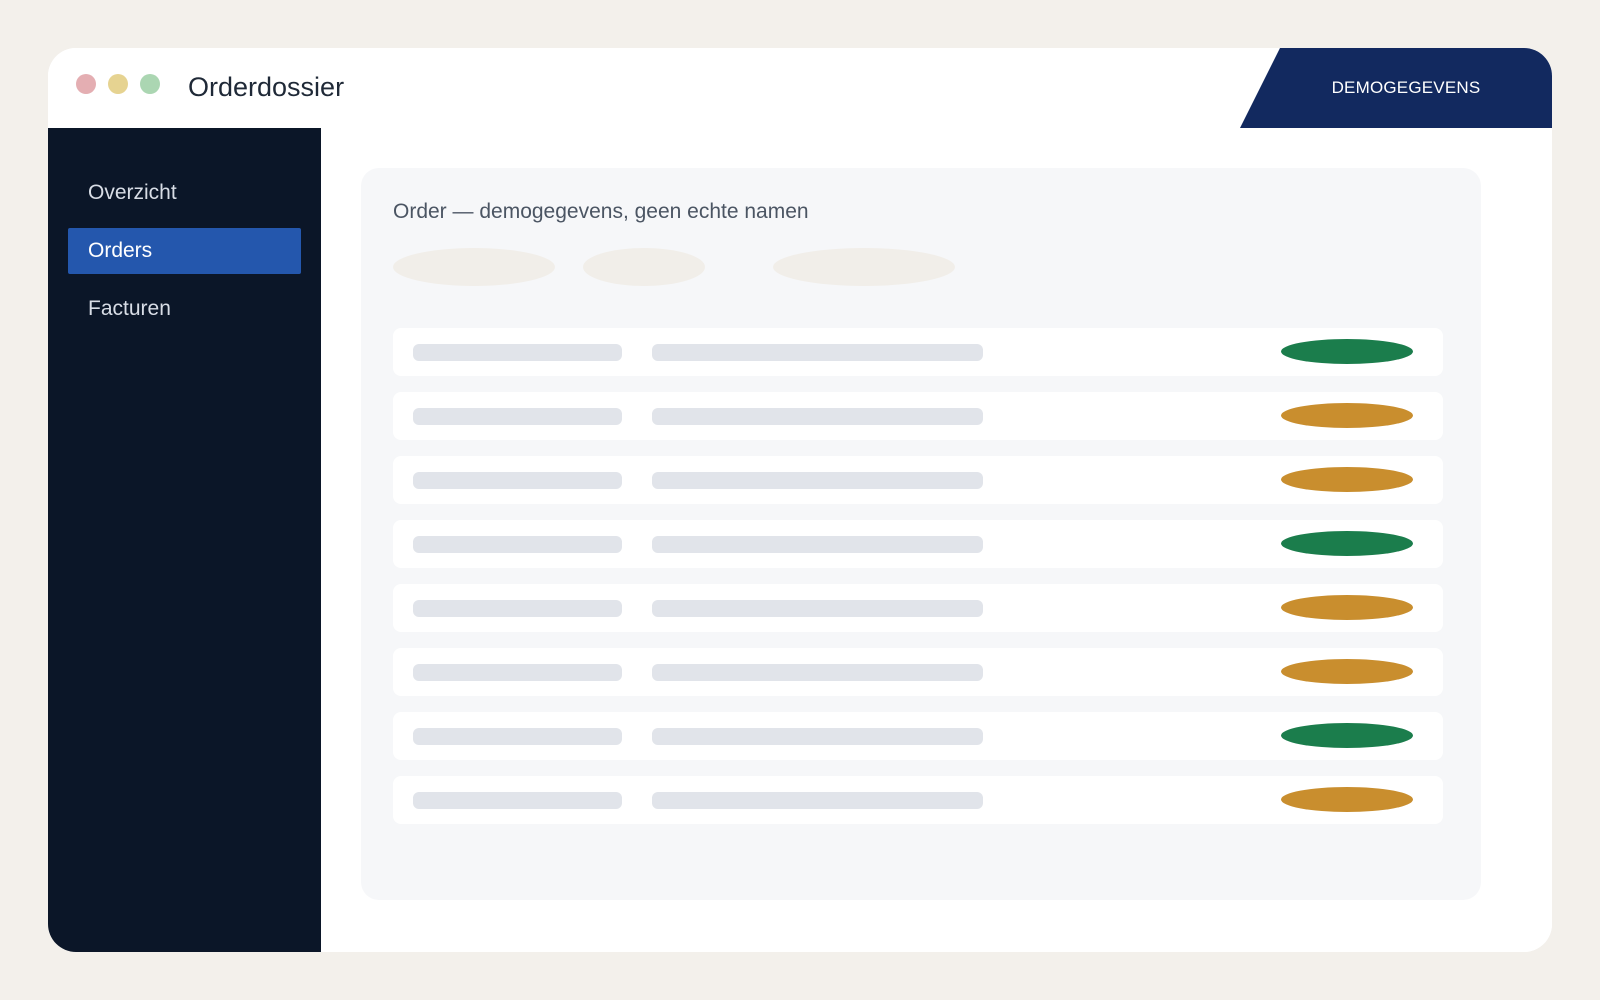 This screenshot has width=1600, height=1000. I want to click on window-titlebar: Orderdossier DEMOGEGEVENS, so click(800, 88).